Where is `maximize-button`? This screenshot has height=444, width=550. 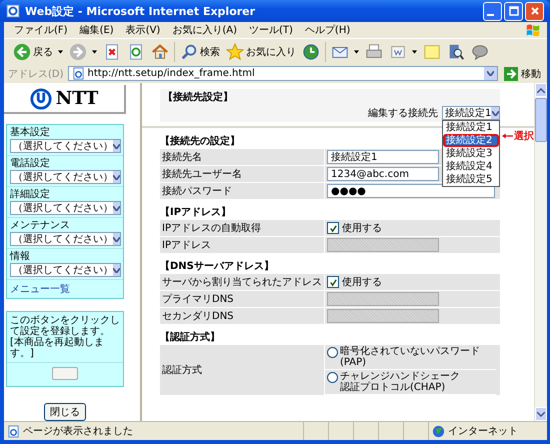
maximize-button is located at coordinates (513, 11).